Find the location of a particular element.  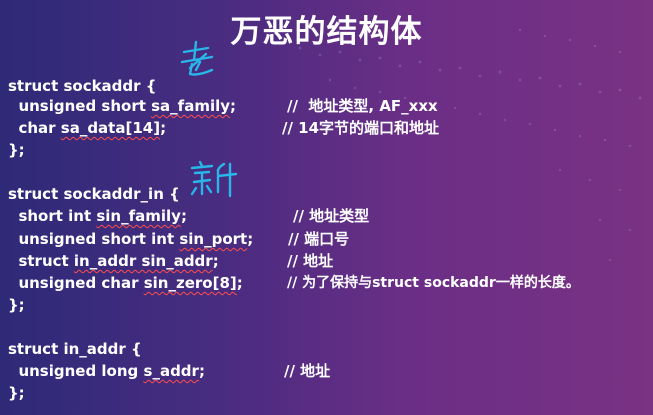

code-line: struct in_addr sin_addr; is located at coordinates (113, 261).